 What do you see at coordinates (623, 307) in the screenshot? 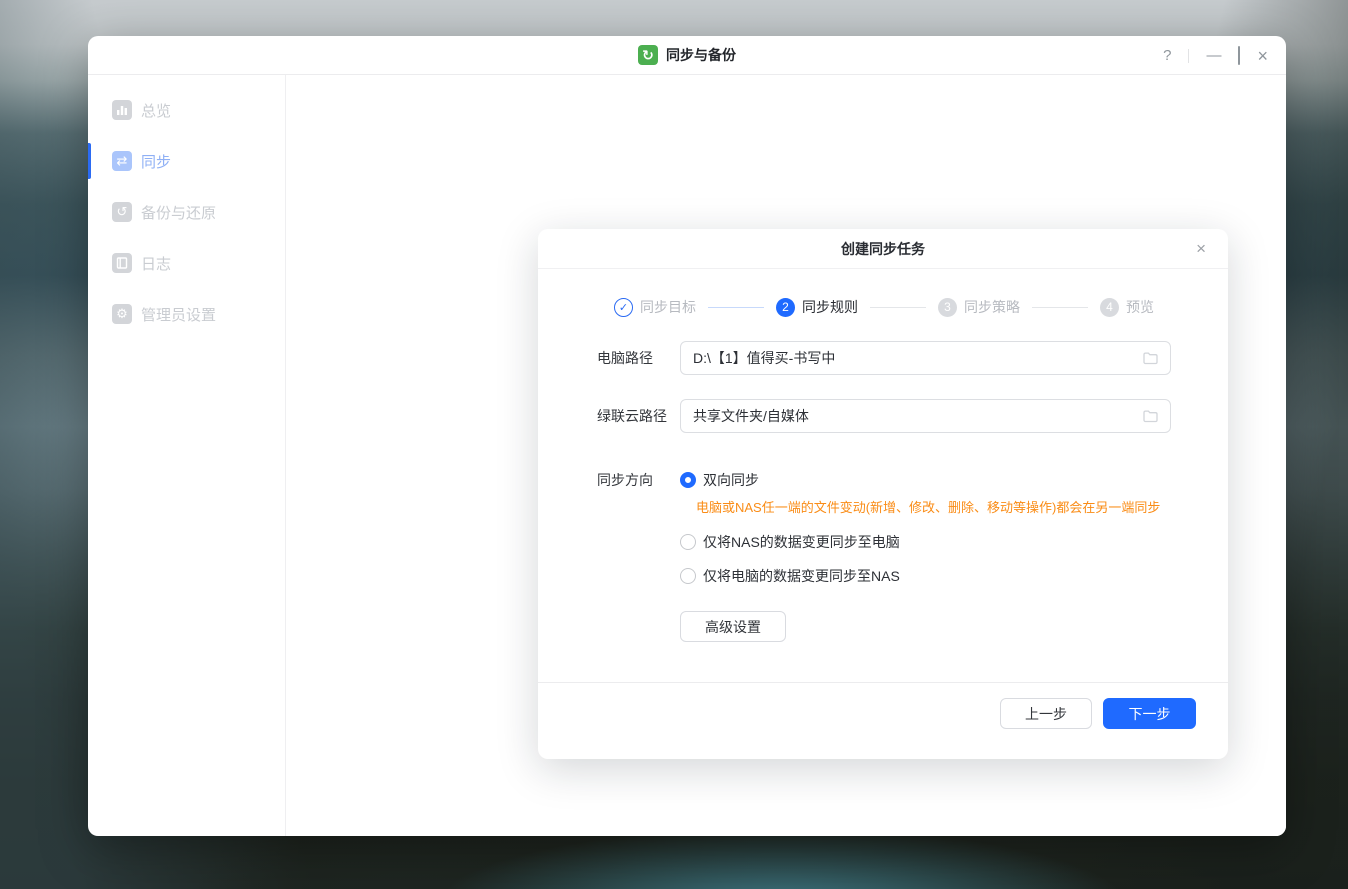
I see `step-check-icon: ✓` at bounding box center [623, 307].